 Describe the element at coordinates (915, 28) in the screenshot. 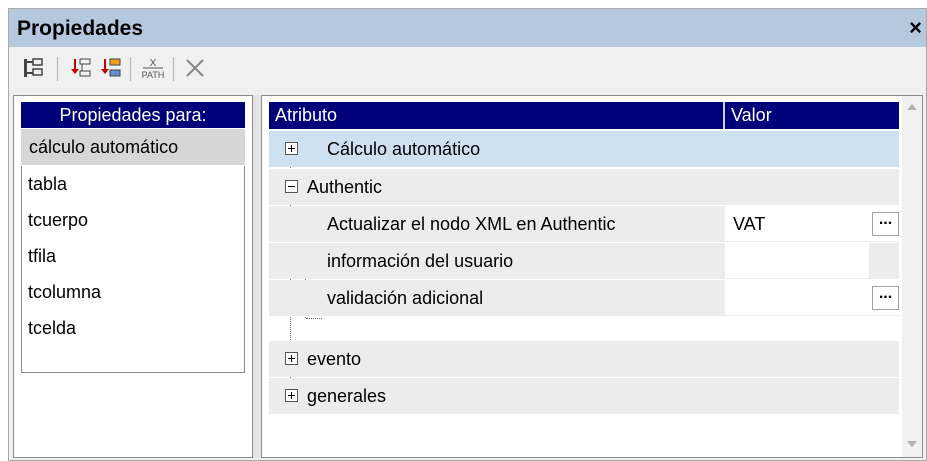

I see `close-icon: ×` at that location.